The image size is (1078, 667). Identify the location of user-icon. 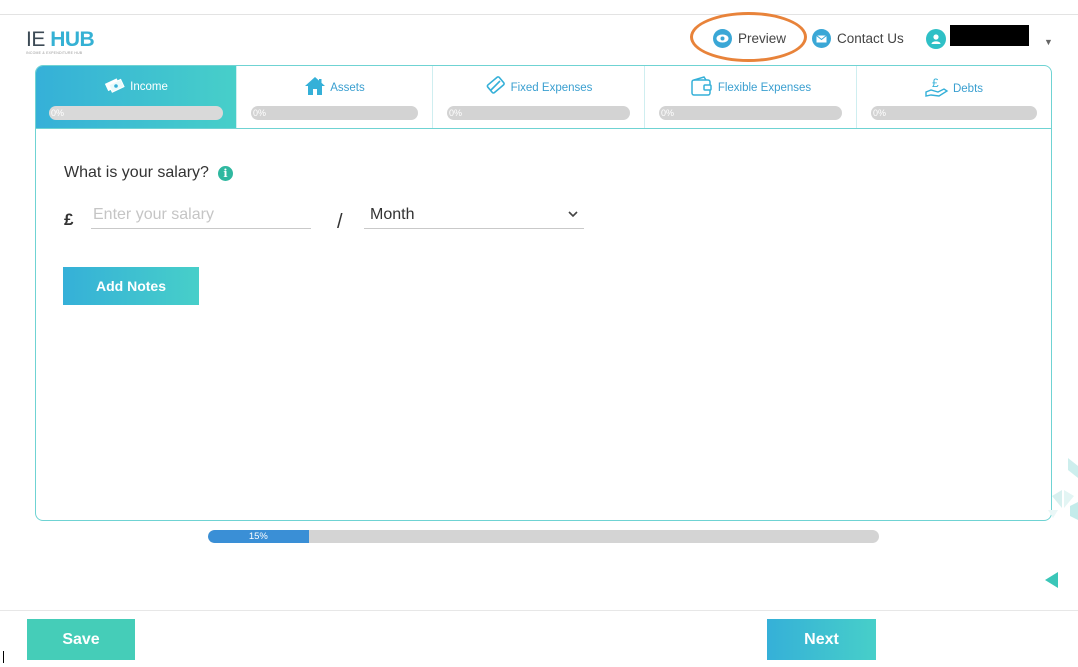
(936, 39).